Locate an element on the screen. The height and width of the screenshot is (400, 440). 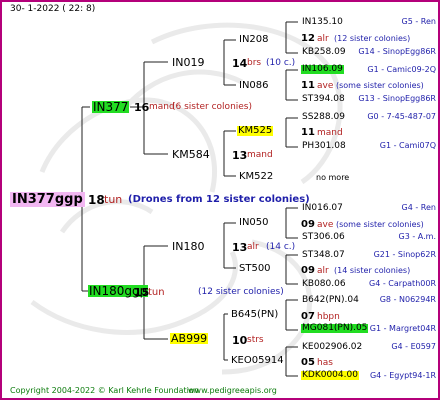
gen3-a1-name: IN208 is located at coordinates (254, 39).